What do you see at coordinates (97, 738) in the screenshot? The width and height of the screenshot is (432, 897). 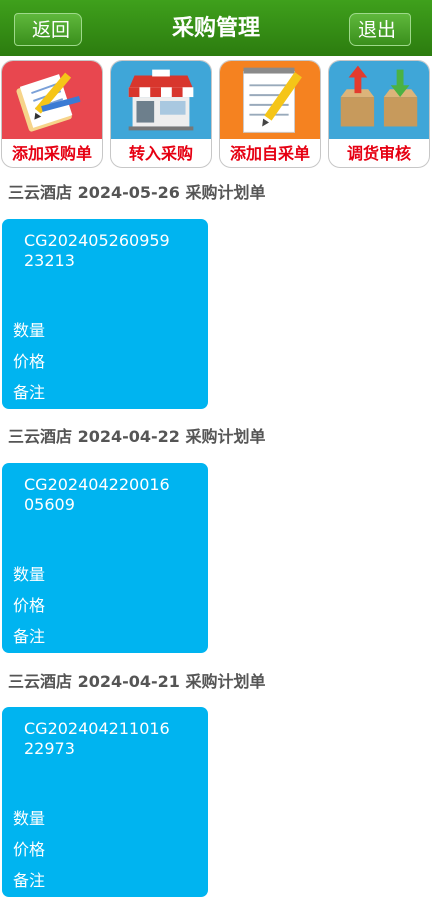 I see `plan-code: CG20240421101622973` at bounding box center [97, 738].